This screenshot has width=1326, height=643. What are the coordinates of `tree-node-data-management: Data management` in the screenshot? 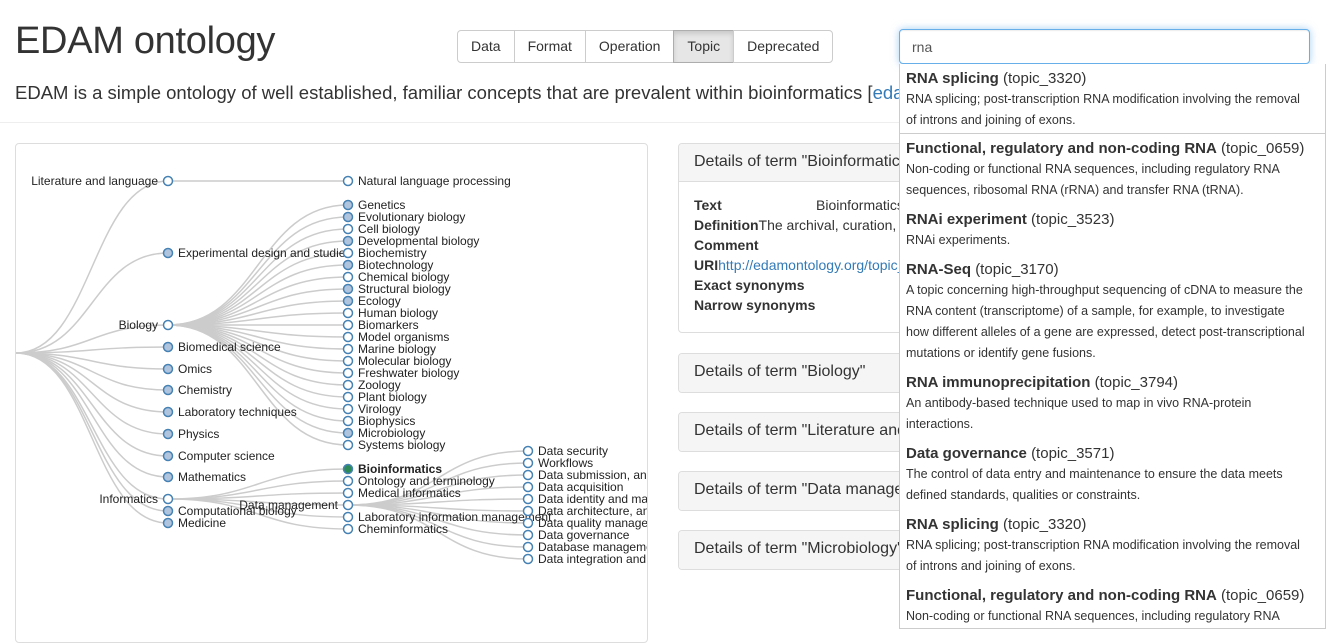 It's located at (296, 505).